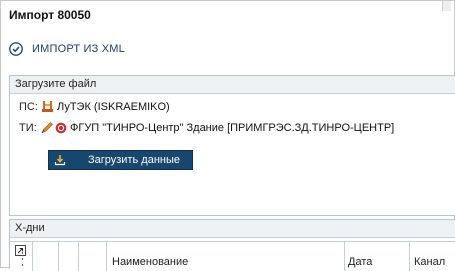 The width and height of the screenshot is (455, 271). I want to click on row-handle, so click(22, 259).